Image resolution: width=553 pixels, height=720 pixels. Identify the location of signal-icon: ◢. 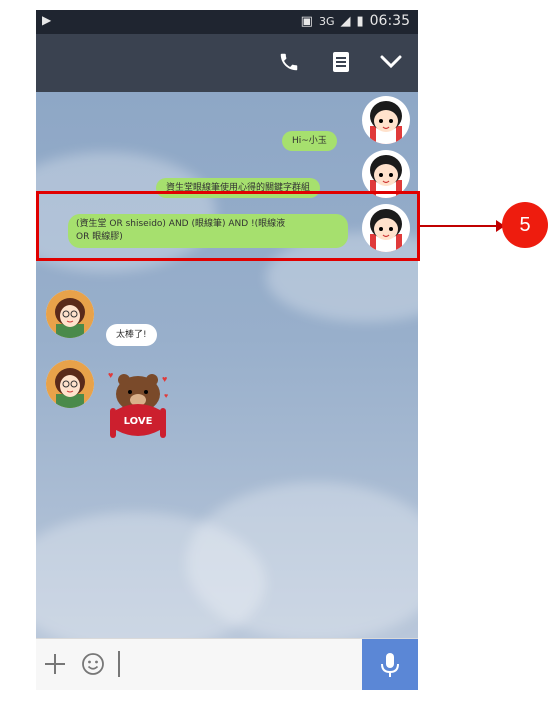
(345, 21).